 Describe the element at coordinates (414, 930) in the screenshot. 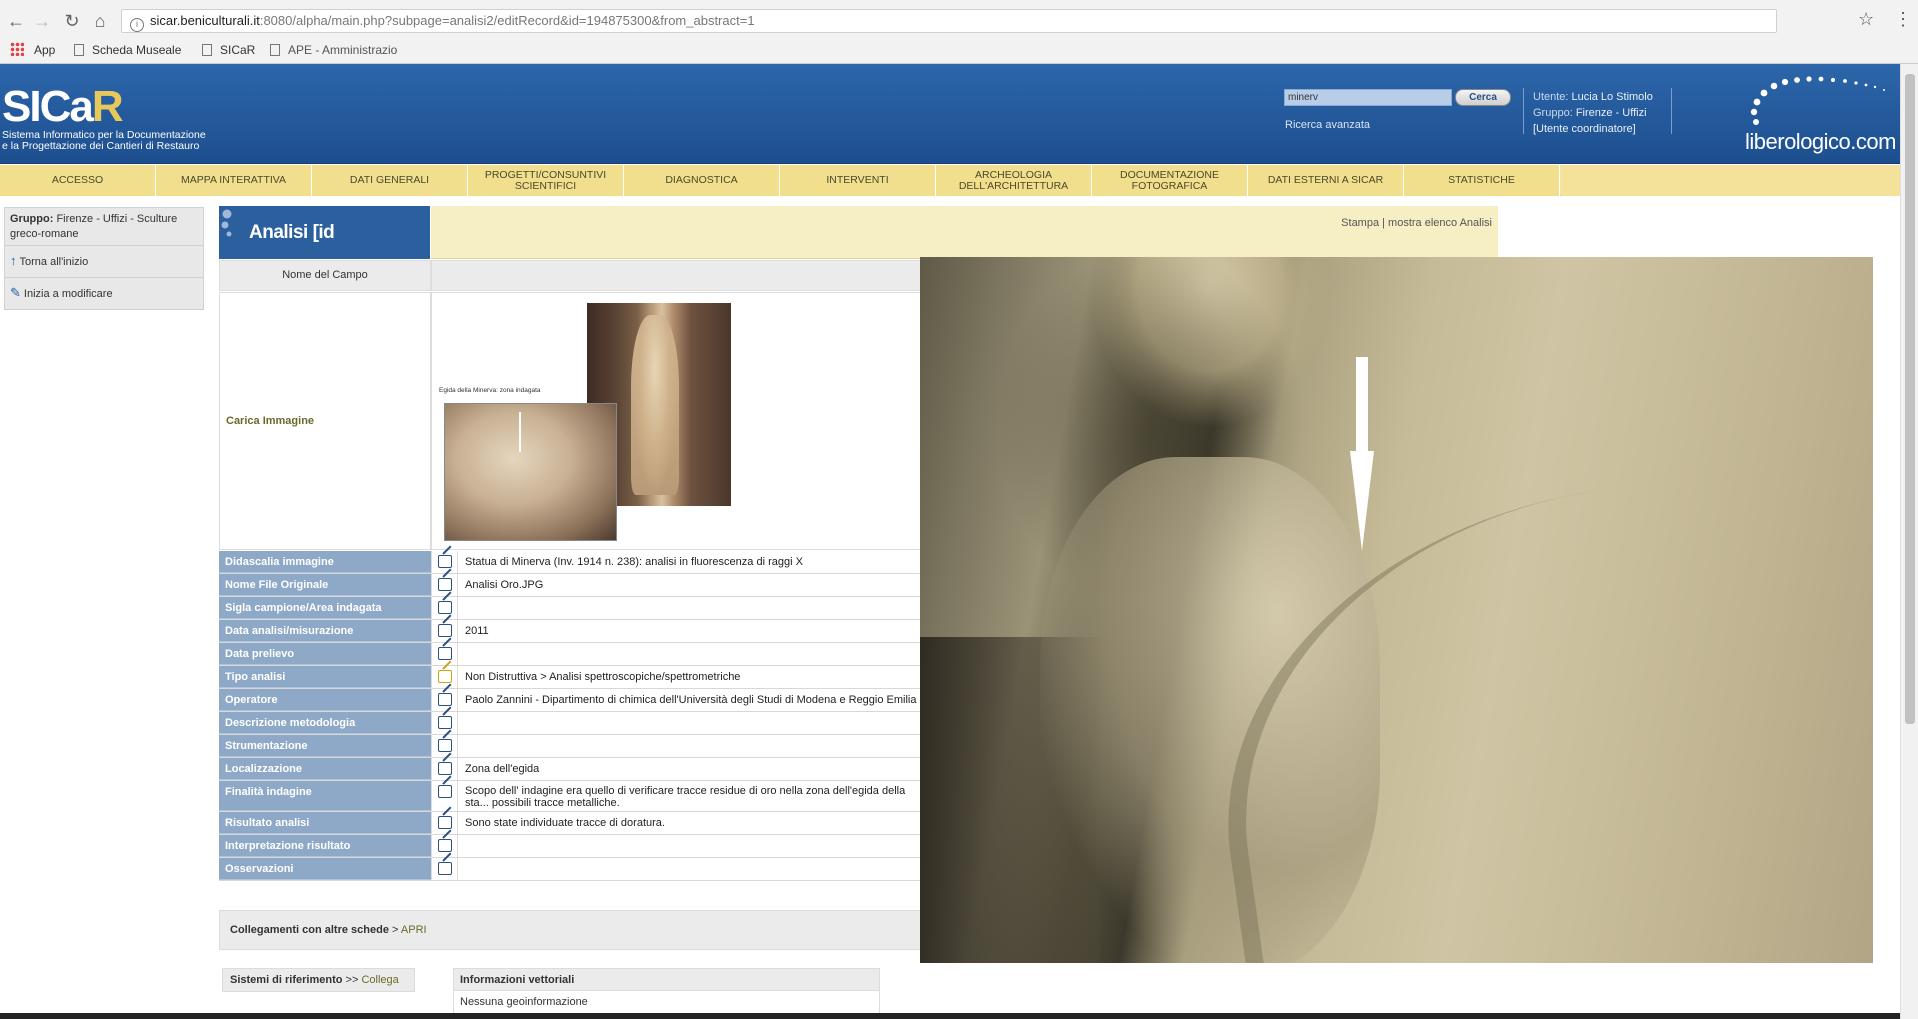

I see `open-links-button: APRI` at that location.